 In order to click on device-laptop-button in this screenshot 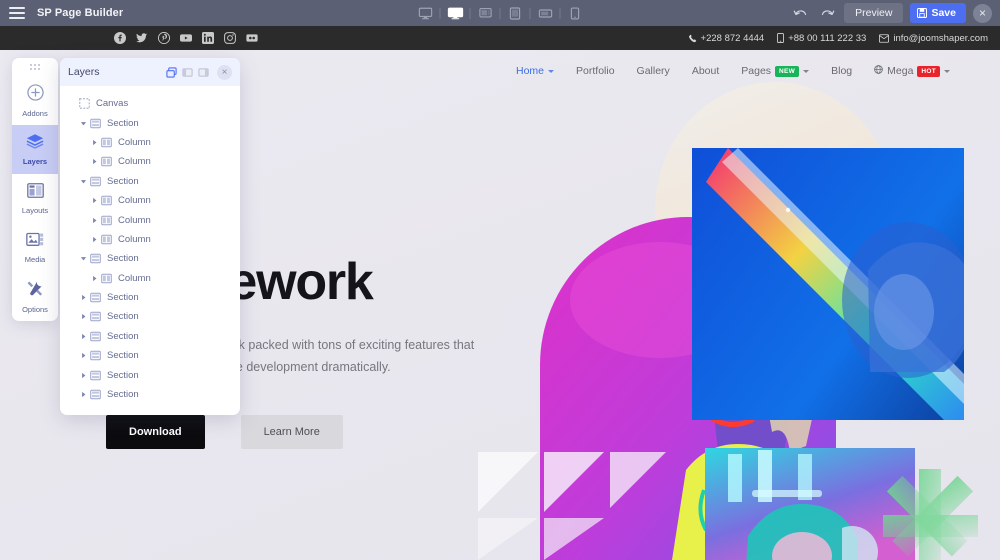, I will do `click(485, 13)`.